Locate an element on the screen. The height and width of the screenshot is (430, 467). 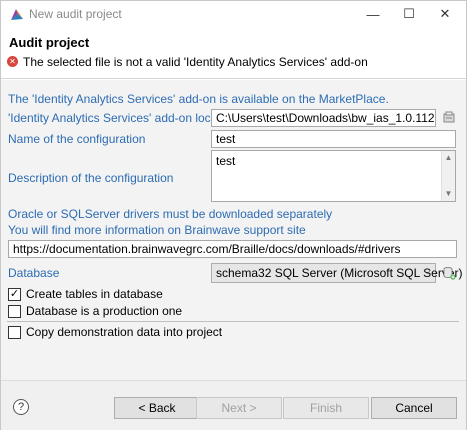
demo-data-label: Copy demonstration data into project is located at coordinates (124, 332).